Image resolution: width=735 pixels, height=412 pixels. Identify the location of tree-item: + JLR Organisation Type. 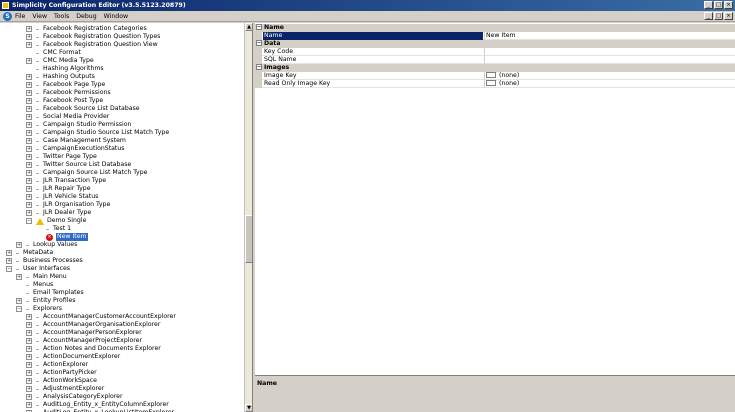
(68, 205).